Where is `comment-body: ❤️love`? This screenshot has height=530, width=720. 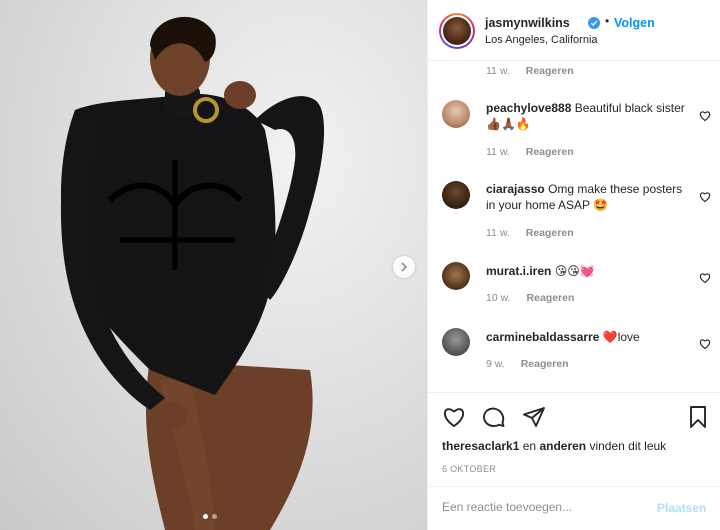 comment-body: ❤️love is located at coordinates (621, 337).